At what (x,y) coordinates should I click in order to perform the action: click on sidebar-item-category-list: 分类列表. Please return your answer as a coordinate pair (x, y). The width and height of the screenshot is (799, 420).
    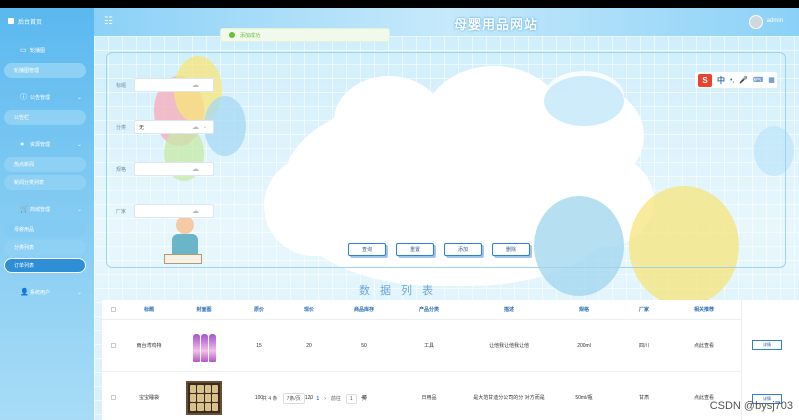
    Looking at the image, I should click on (45, 247).